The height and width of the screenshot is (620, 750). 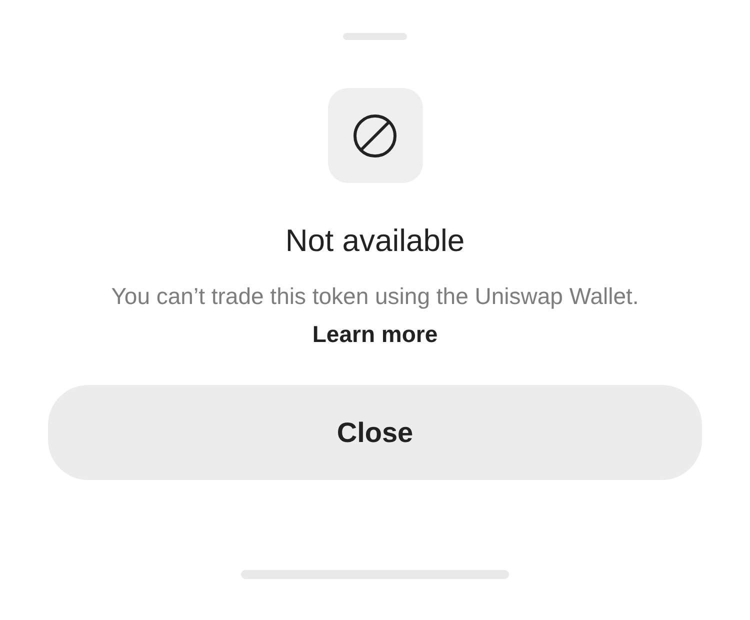 What do you see at coordinates (375, 334) in the screenshot?
I see `learn-more-link: Learn more` at bounding box center [375, 334].